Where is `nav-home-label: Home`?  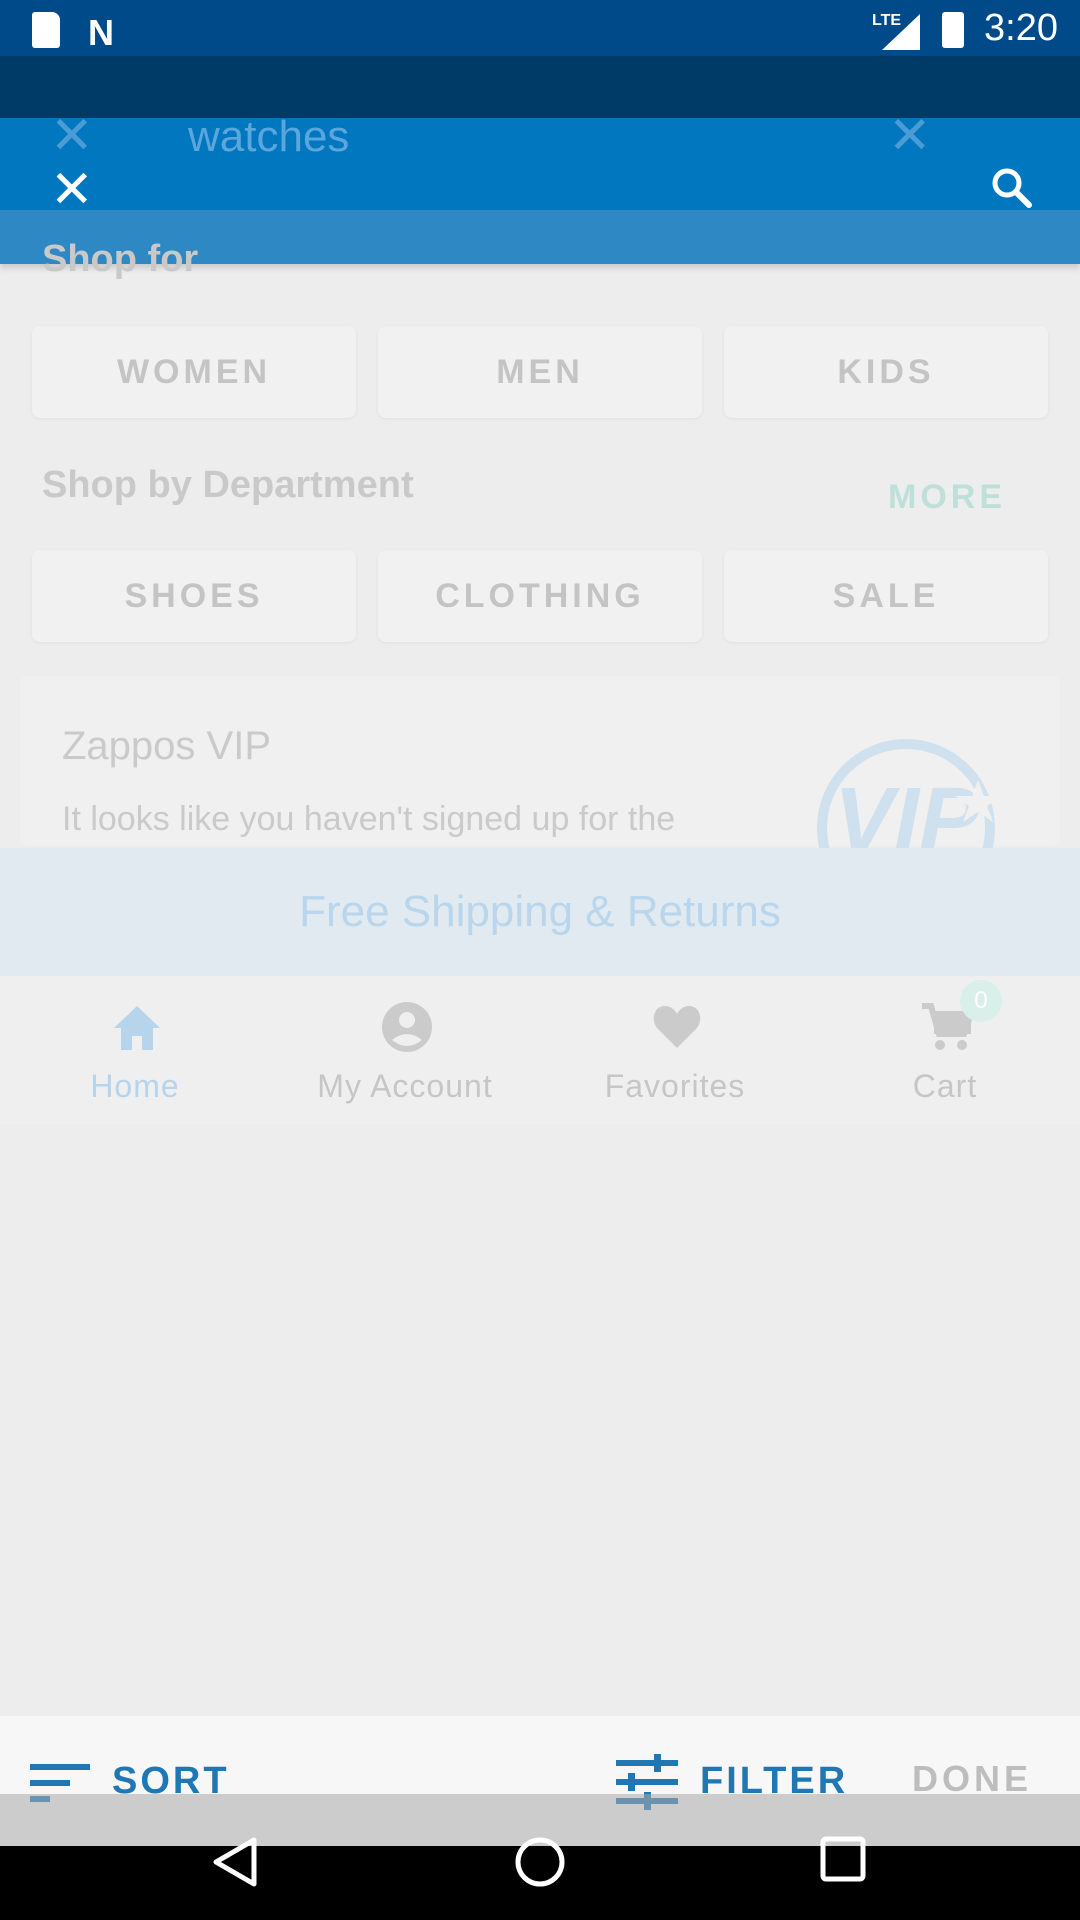
nav-home-label: Home is located at coordinates (135, 1086).